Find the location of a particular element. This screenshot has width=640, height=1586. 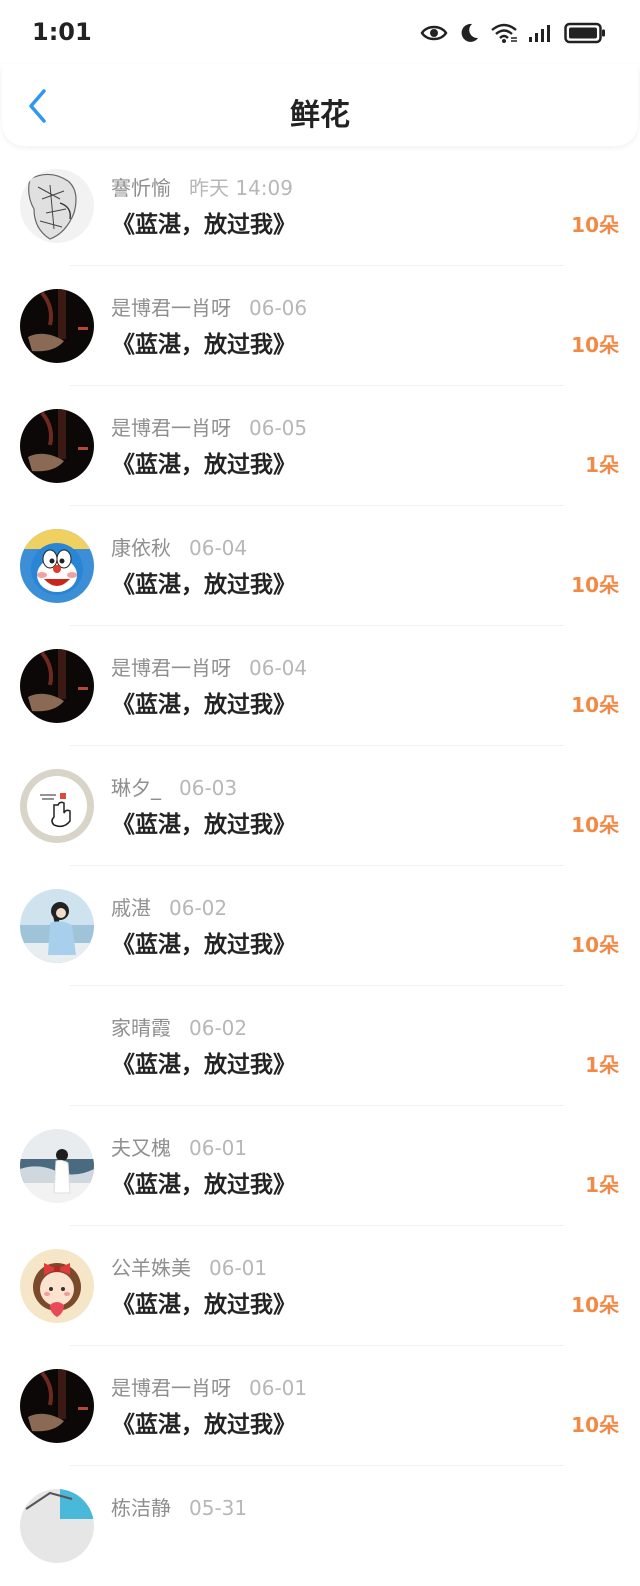

item-meta: 公羊姝美 06-01 is located at coordinates (189, 1268).